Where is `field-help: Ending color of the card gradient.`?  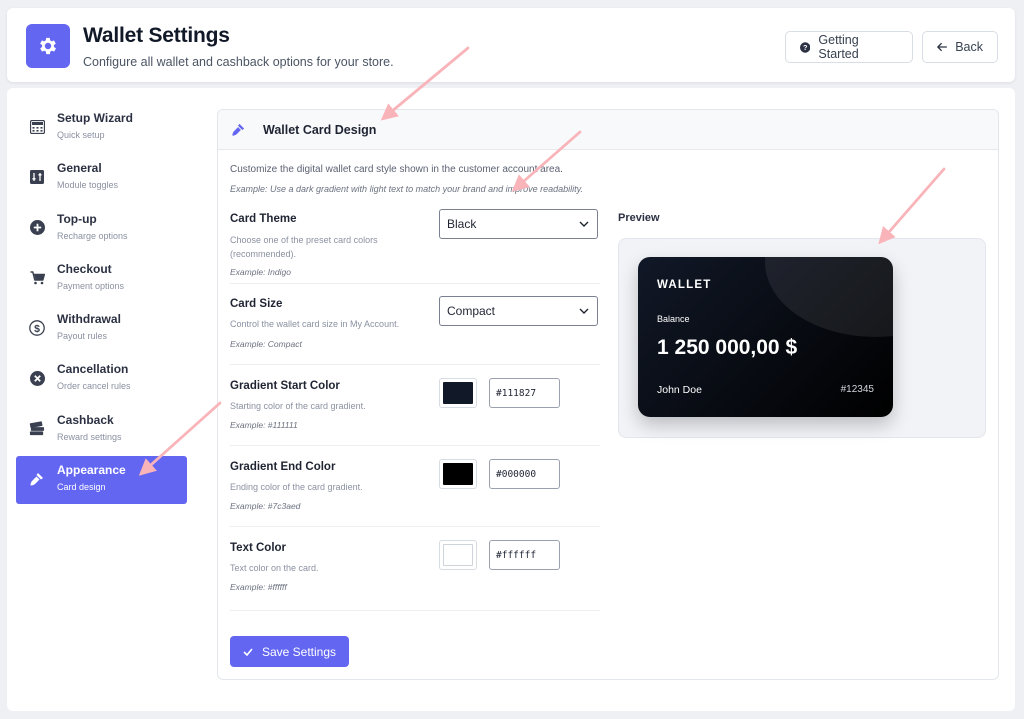
field-help: Ending color of the card gradient. is located at coordinates (296, 487).